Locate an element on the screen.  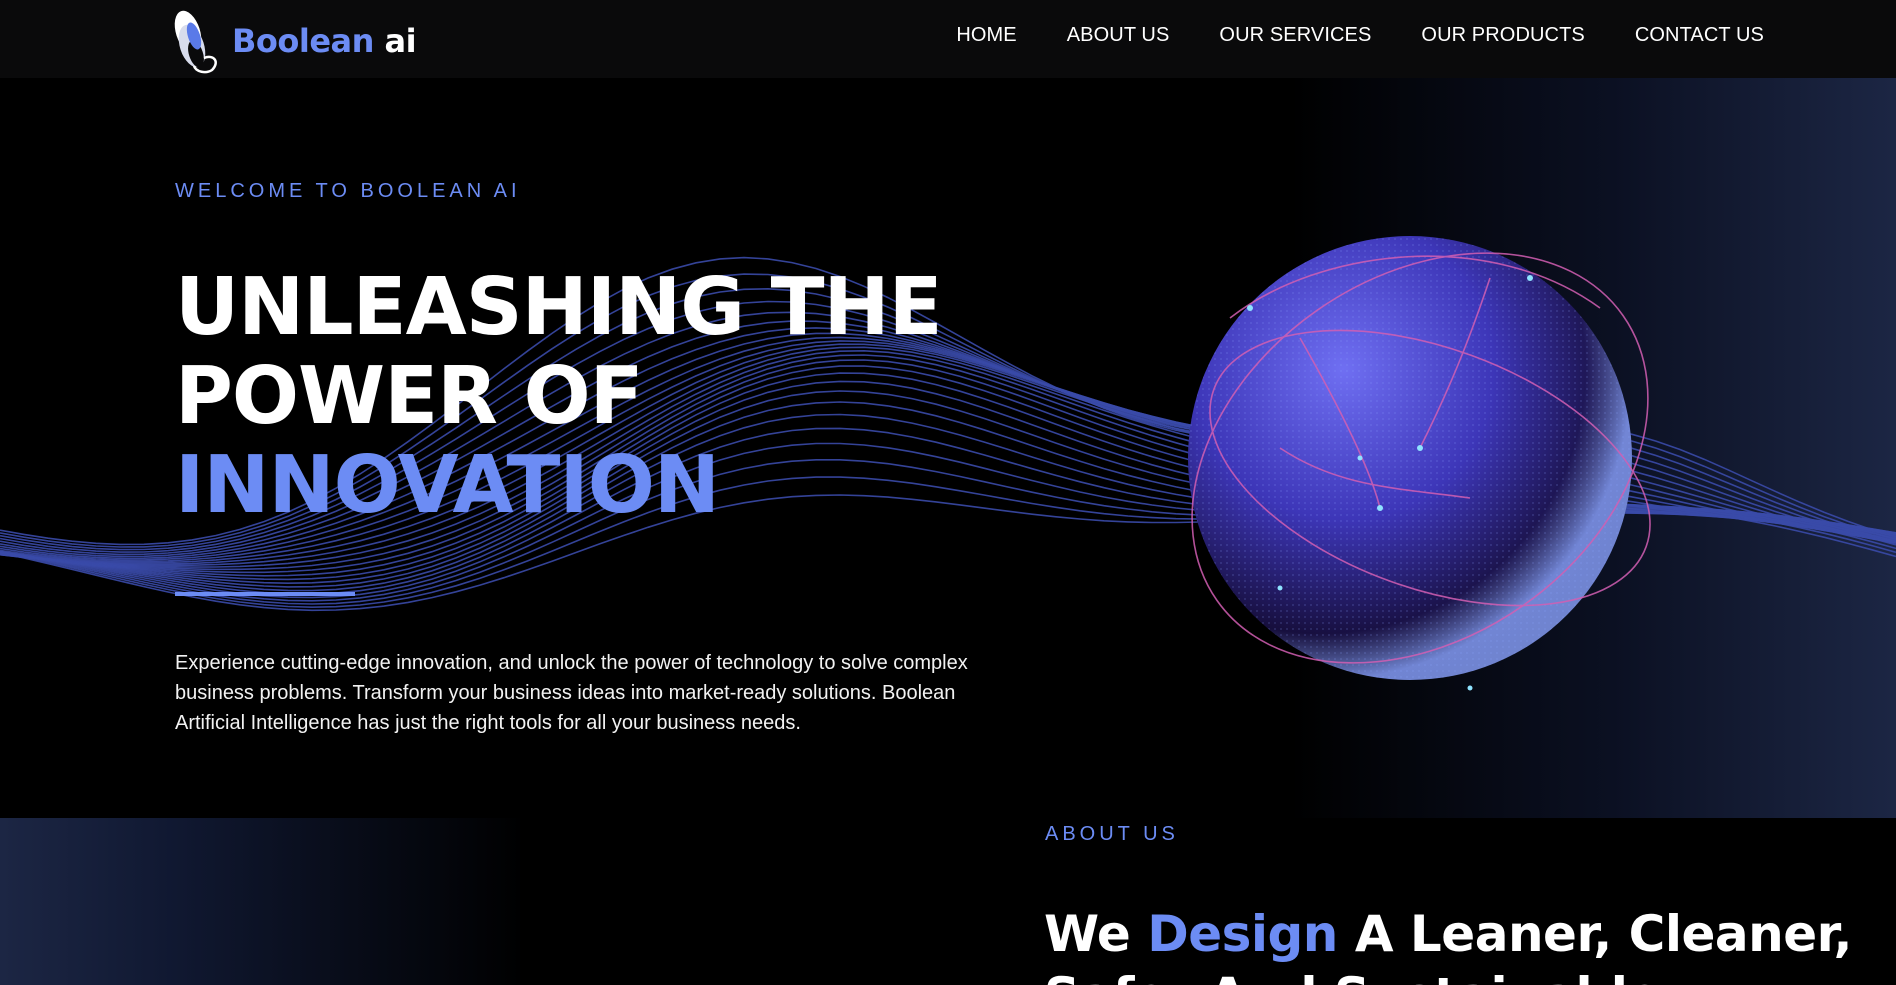
about-title-part2: A Leaner, Cleaner, is located at coordinates (1603, 934).